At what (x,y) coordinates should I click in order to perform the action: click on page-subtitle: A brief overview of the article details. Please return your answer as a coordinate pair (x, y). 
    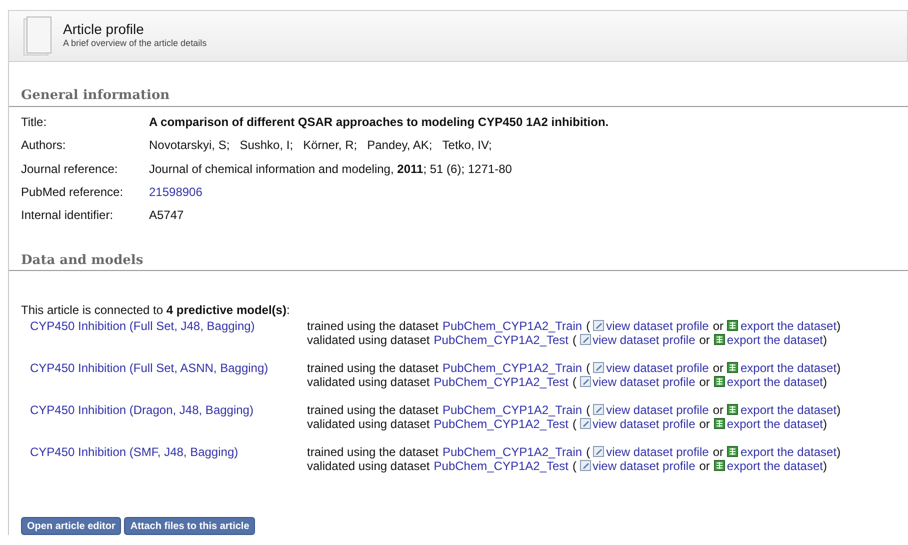
    Looking at the image, I should click on (135, 43).